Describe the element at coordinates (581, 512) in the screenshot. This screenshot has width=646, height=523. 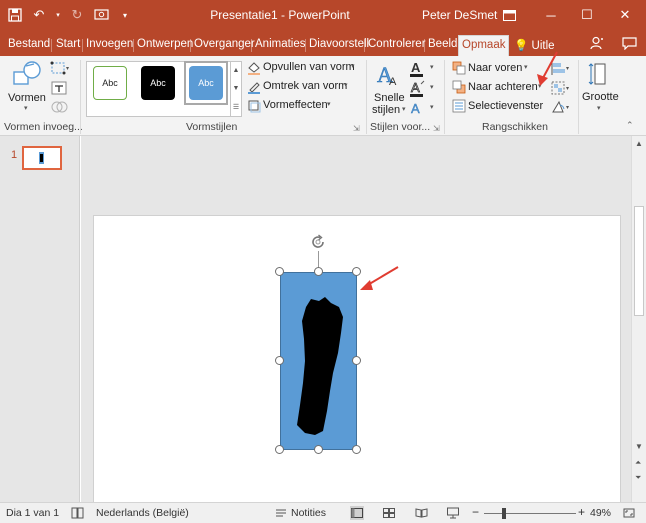
I see `zoom-in-button: +` at that location.